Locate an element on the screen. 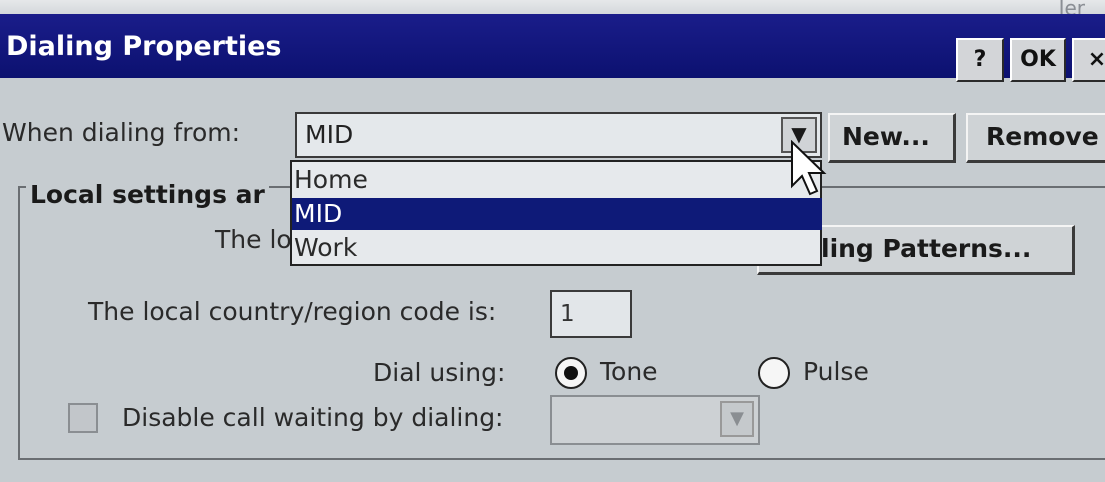 The height and width of the screenshot is (482, 1105). pulse-label: Pulse is located at coordinates (836, 371).